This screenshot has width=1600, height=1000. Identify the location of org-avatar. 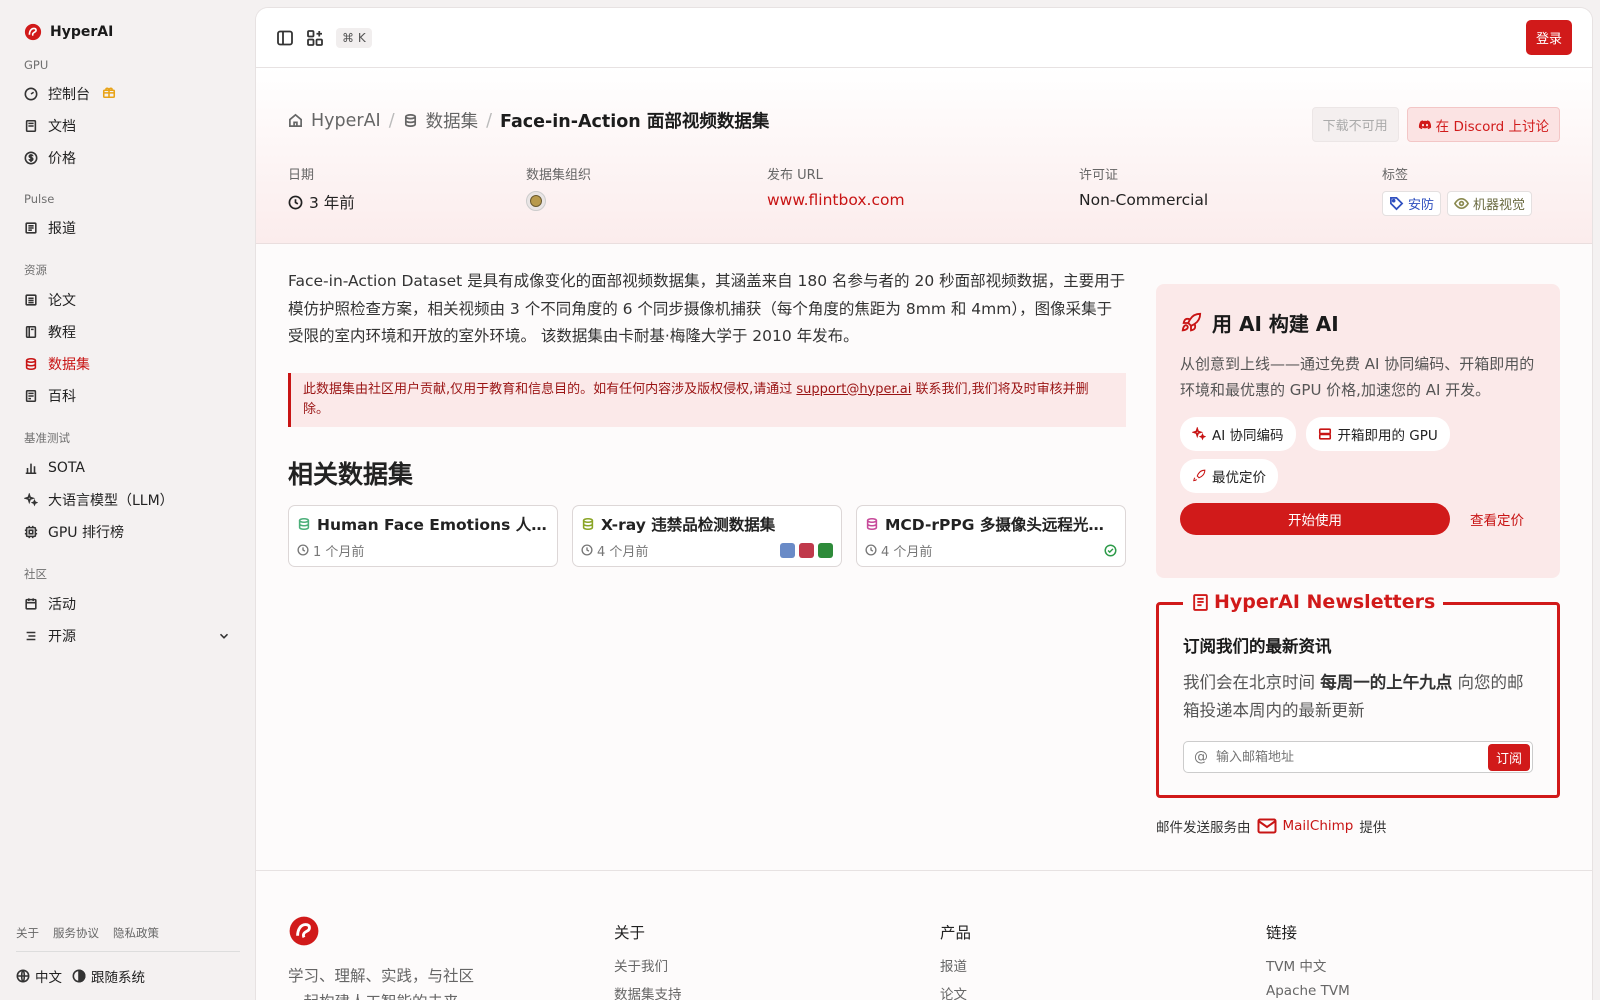
(536, 201).